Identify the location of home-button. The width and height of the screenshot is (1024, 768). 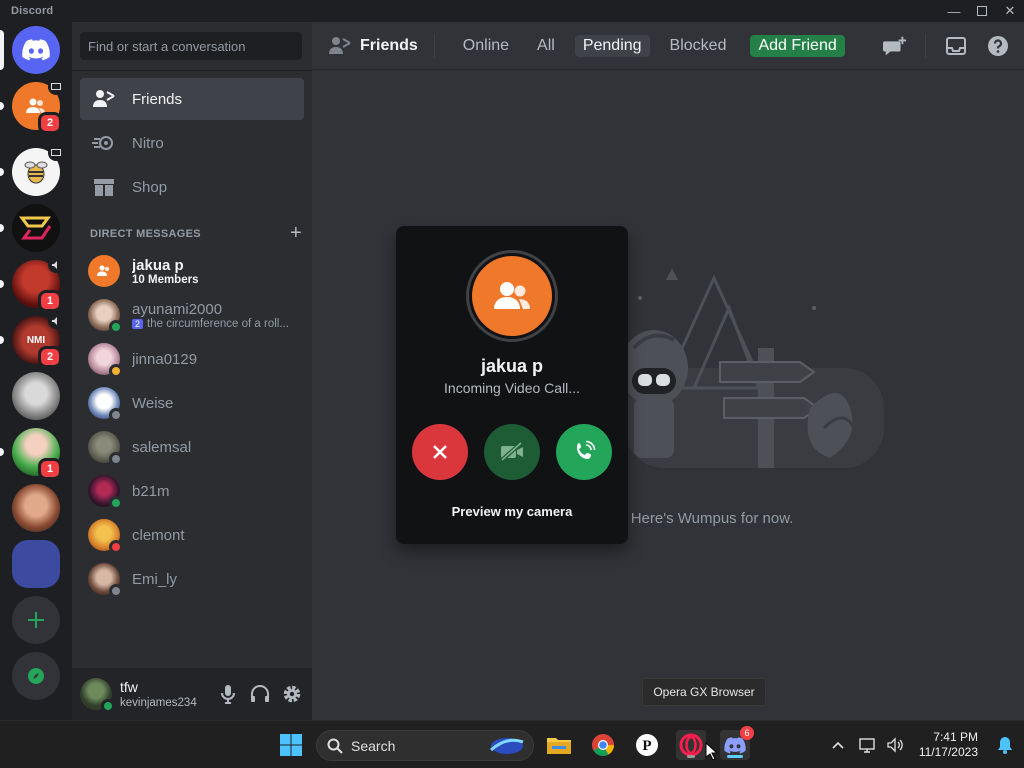
(30, 50).